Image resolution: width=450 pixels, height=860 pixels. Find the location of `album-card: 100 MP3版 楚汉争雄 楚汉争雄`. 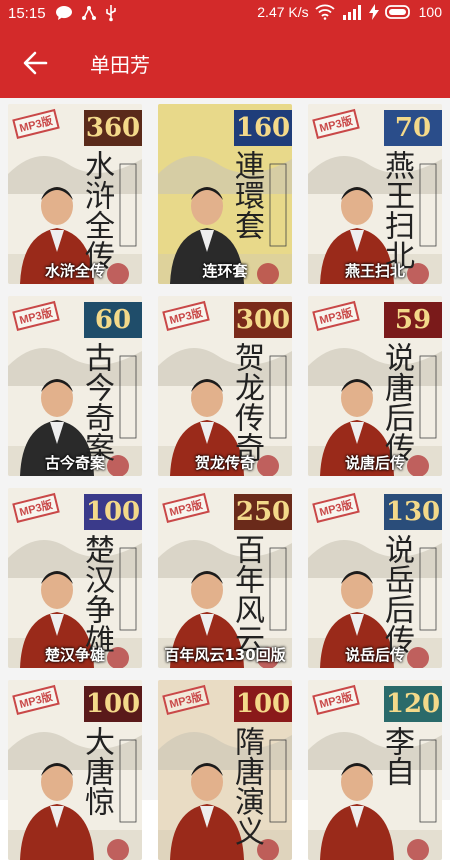

album-card: 100 MP3版 楚汉争雄 楚汉争雄 is located at coordinates (75, 578).